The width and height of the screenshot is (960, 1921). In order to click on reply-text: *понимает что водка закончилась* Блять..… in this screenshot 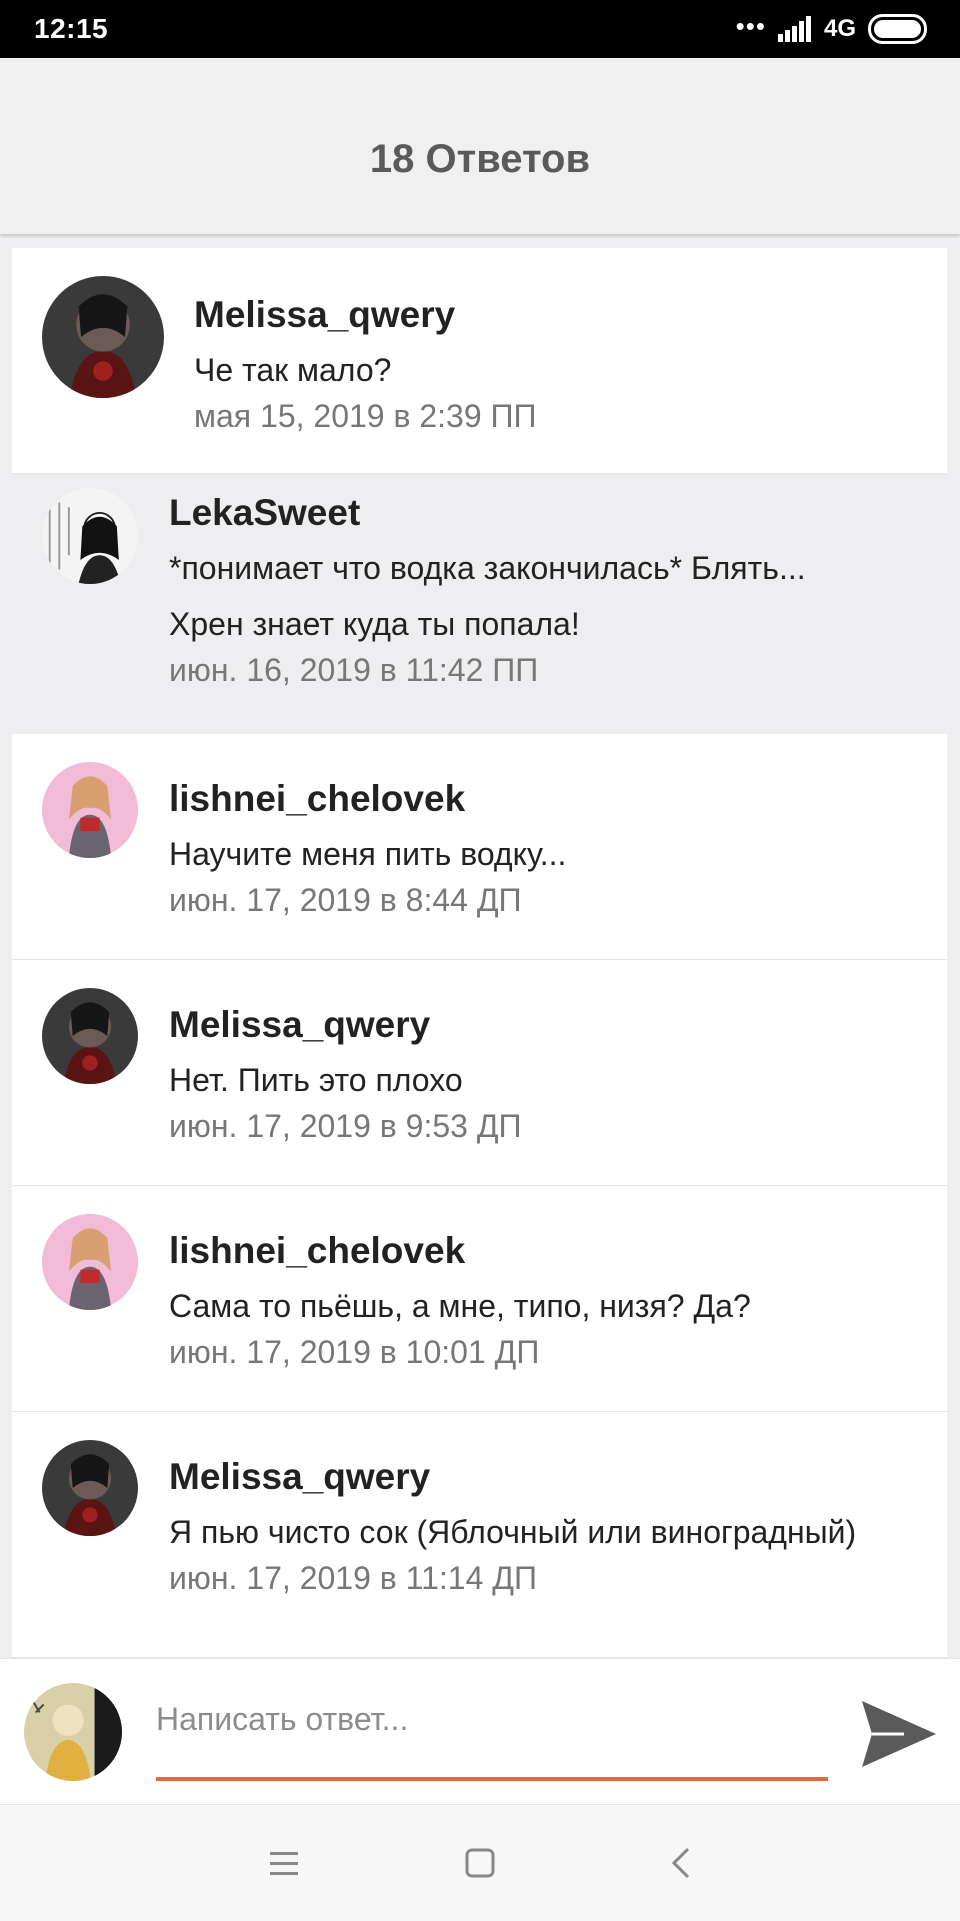, I will do `click(487, 568)`.